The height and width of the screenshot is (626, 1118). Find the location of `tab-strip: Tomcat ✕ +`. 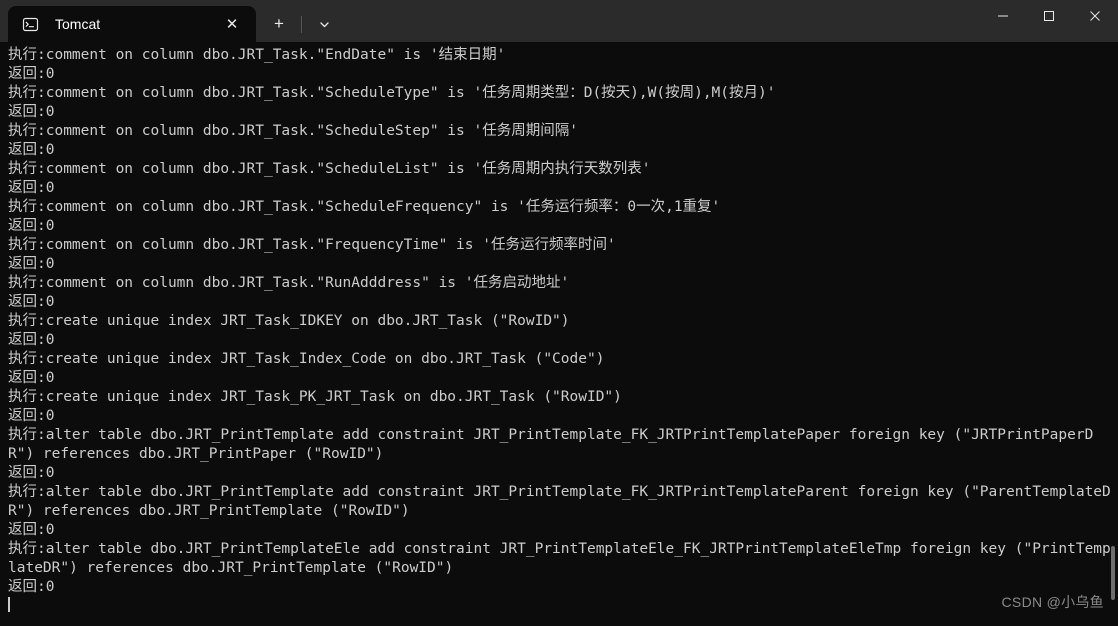

tab-strip: Tomcat ✕ + is located at coordinates (170, 21).